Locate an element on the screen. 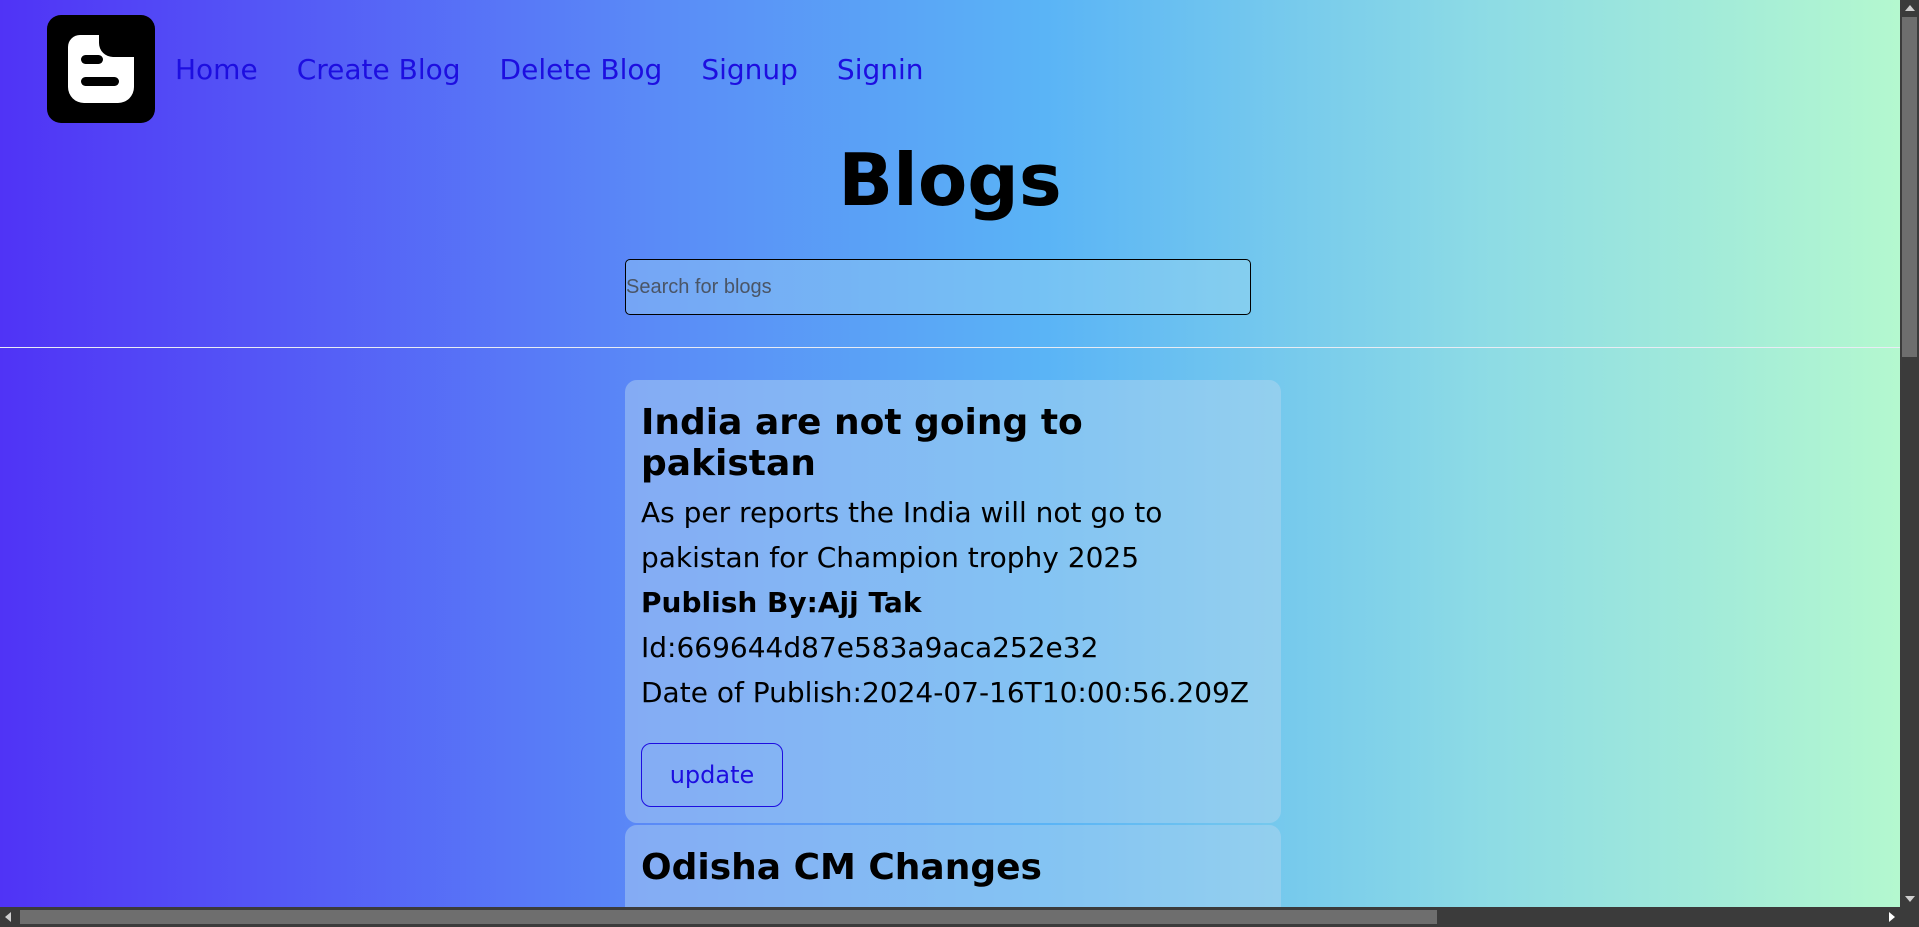 The height and width of the screenshot is (927, 1919). scroll-down-icon is located at coordinates (1910, 899).